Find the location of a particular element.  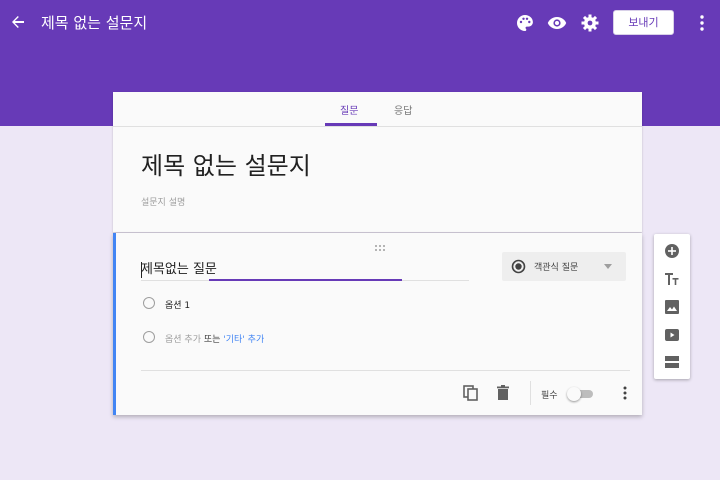

question-title-input: 제목없는 질문 is located at coordinates (305, 270).